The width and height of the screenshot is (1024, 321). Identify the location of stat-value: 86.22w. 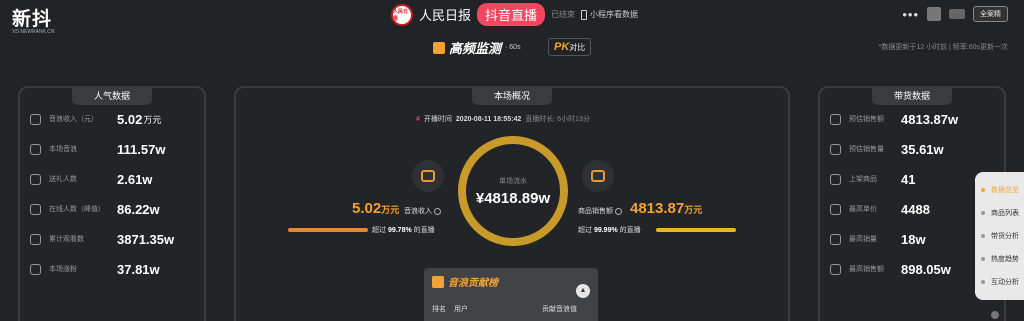
(138, 209).